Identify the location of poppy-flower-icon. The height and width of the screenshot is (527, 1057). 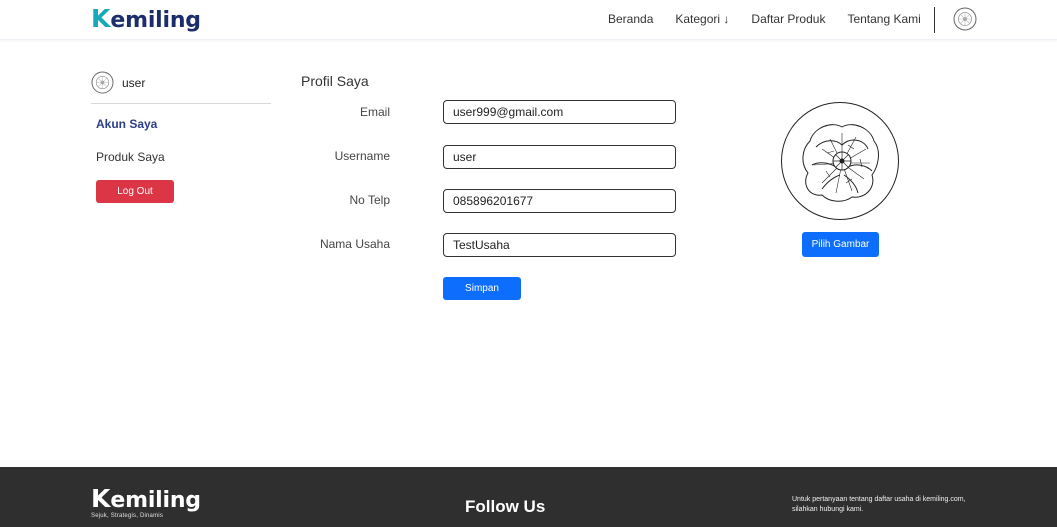
(840, 163).